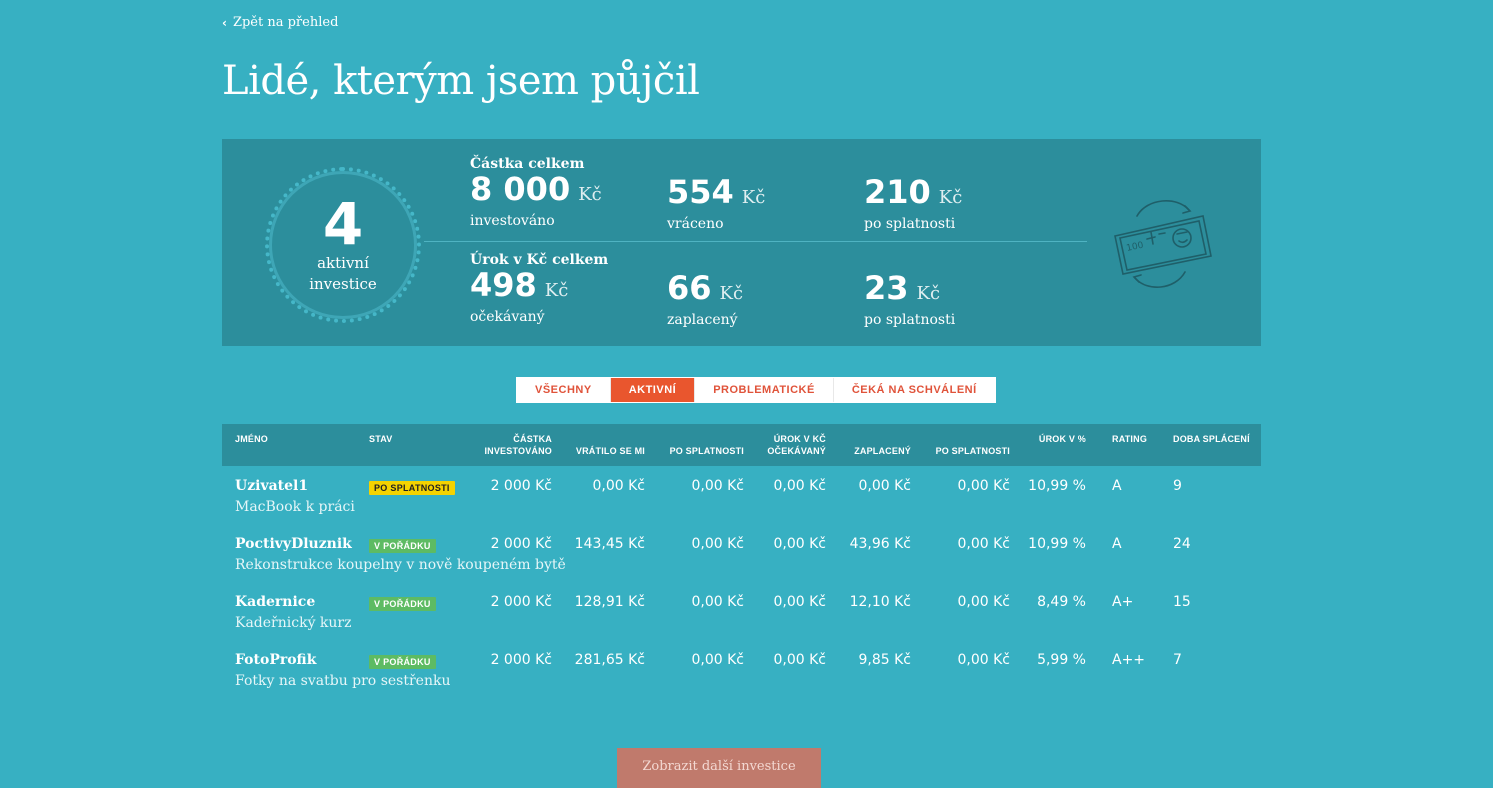 This screenshot has height=788, width=1493. I want to click on amount-invested: Částka celkem 8 000 Kč investováno, so click(536, 193).